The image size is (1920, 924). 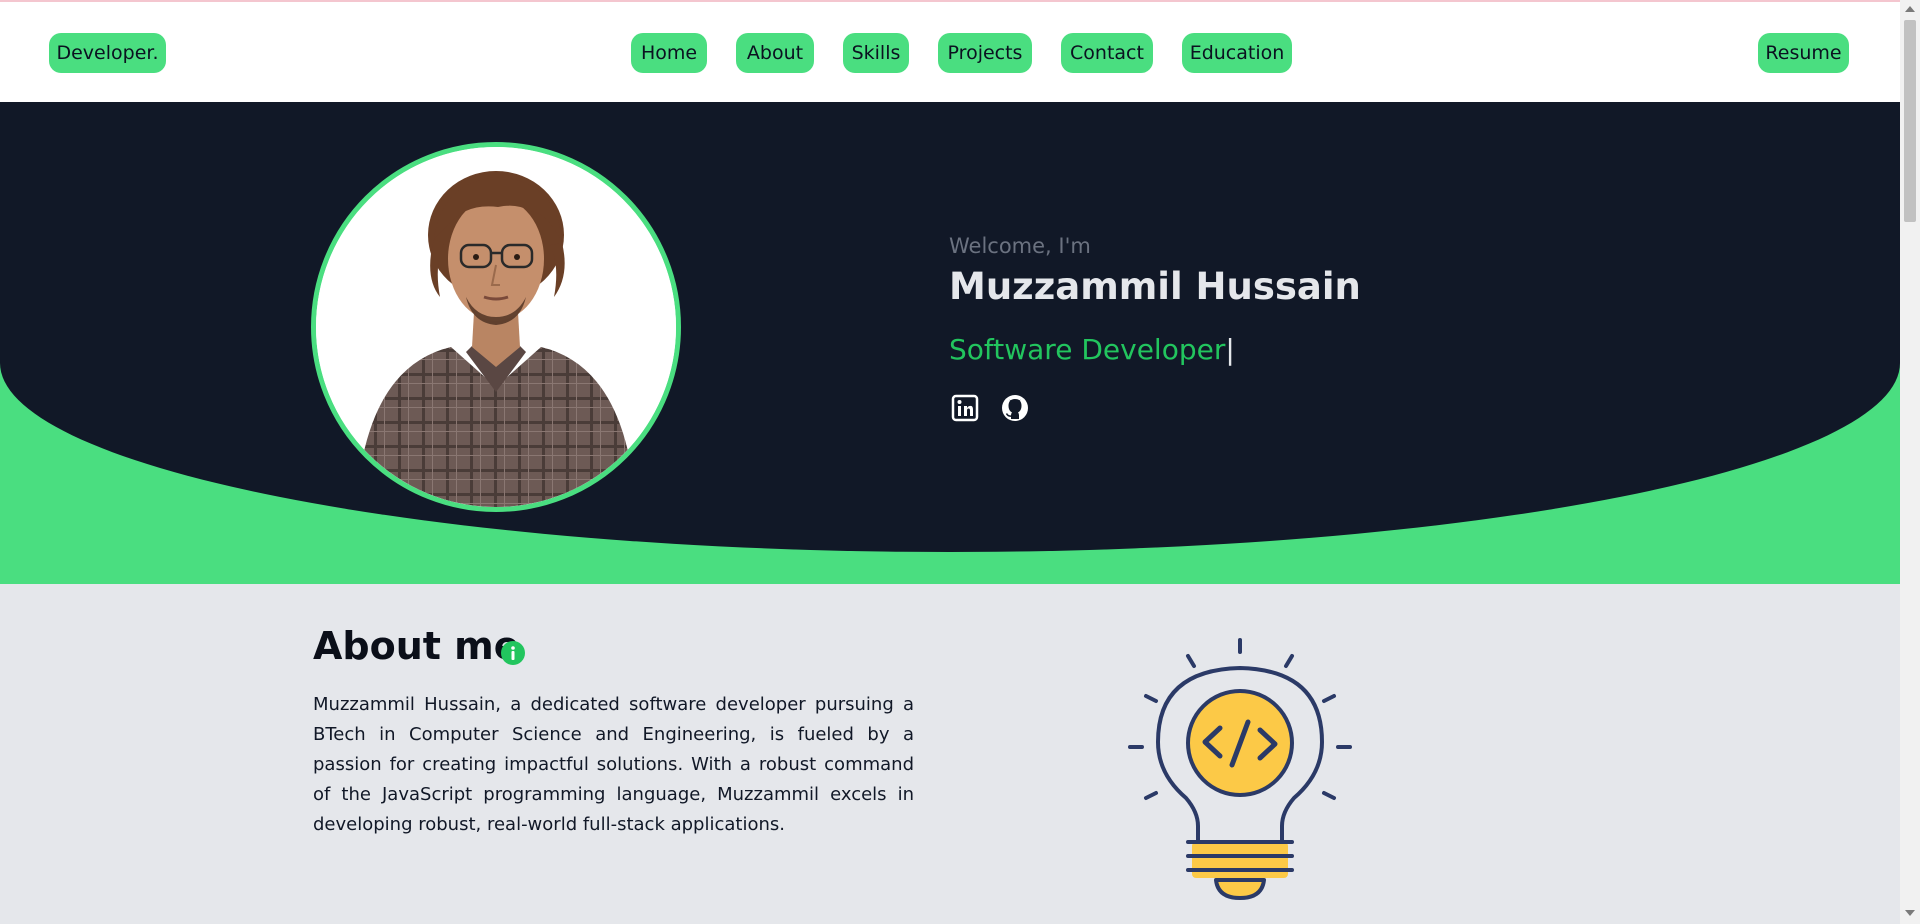 What do you see at coordinates (985, 53) in the screenshot?
I see `nav-projects-button: Projects` at bounding box center [985, 53].